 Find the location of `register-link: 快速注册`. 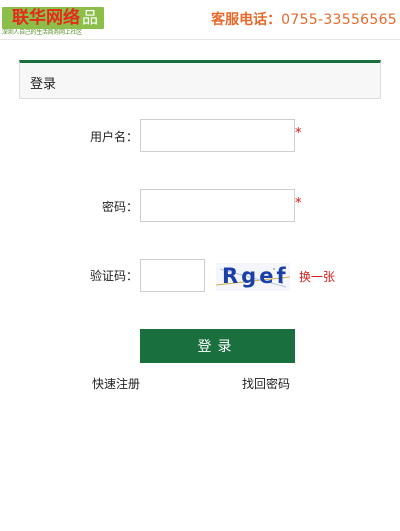

register-link: 快速注册 is located at coordinates (116, 383).